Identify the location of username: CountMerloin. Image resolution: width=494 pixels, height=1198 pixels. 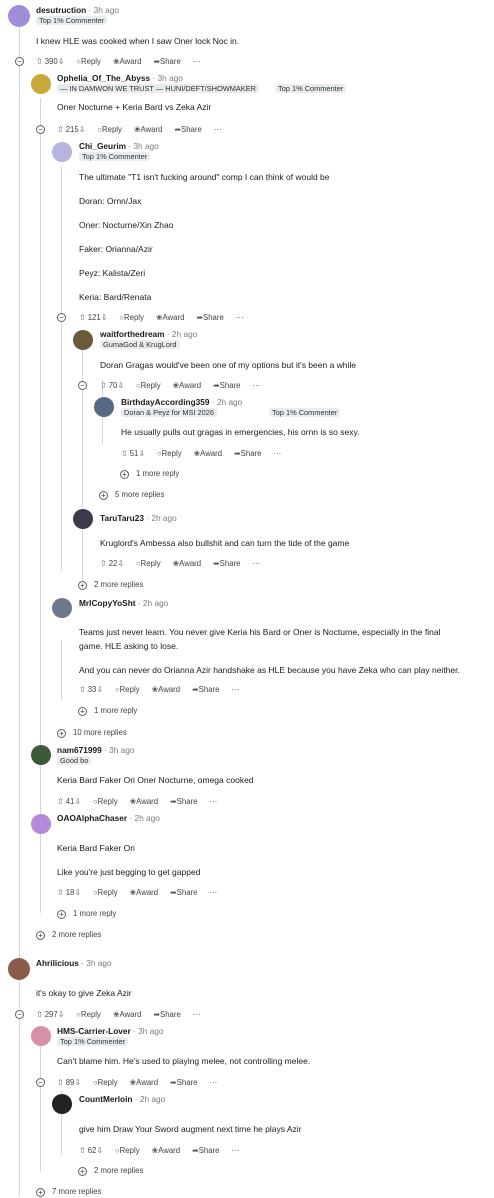
(105, 1099).